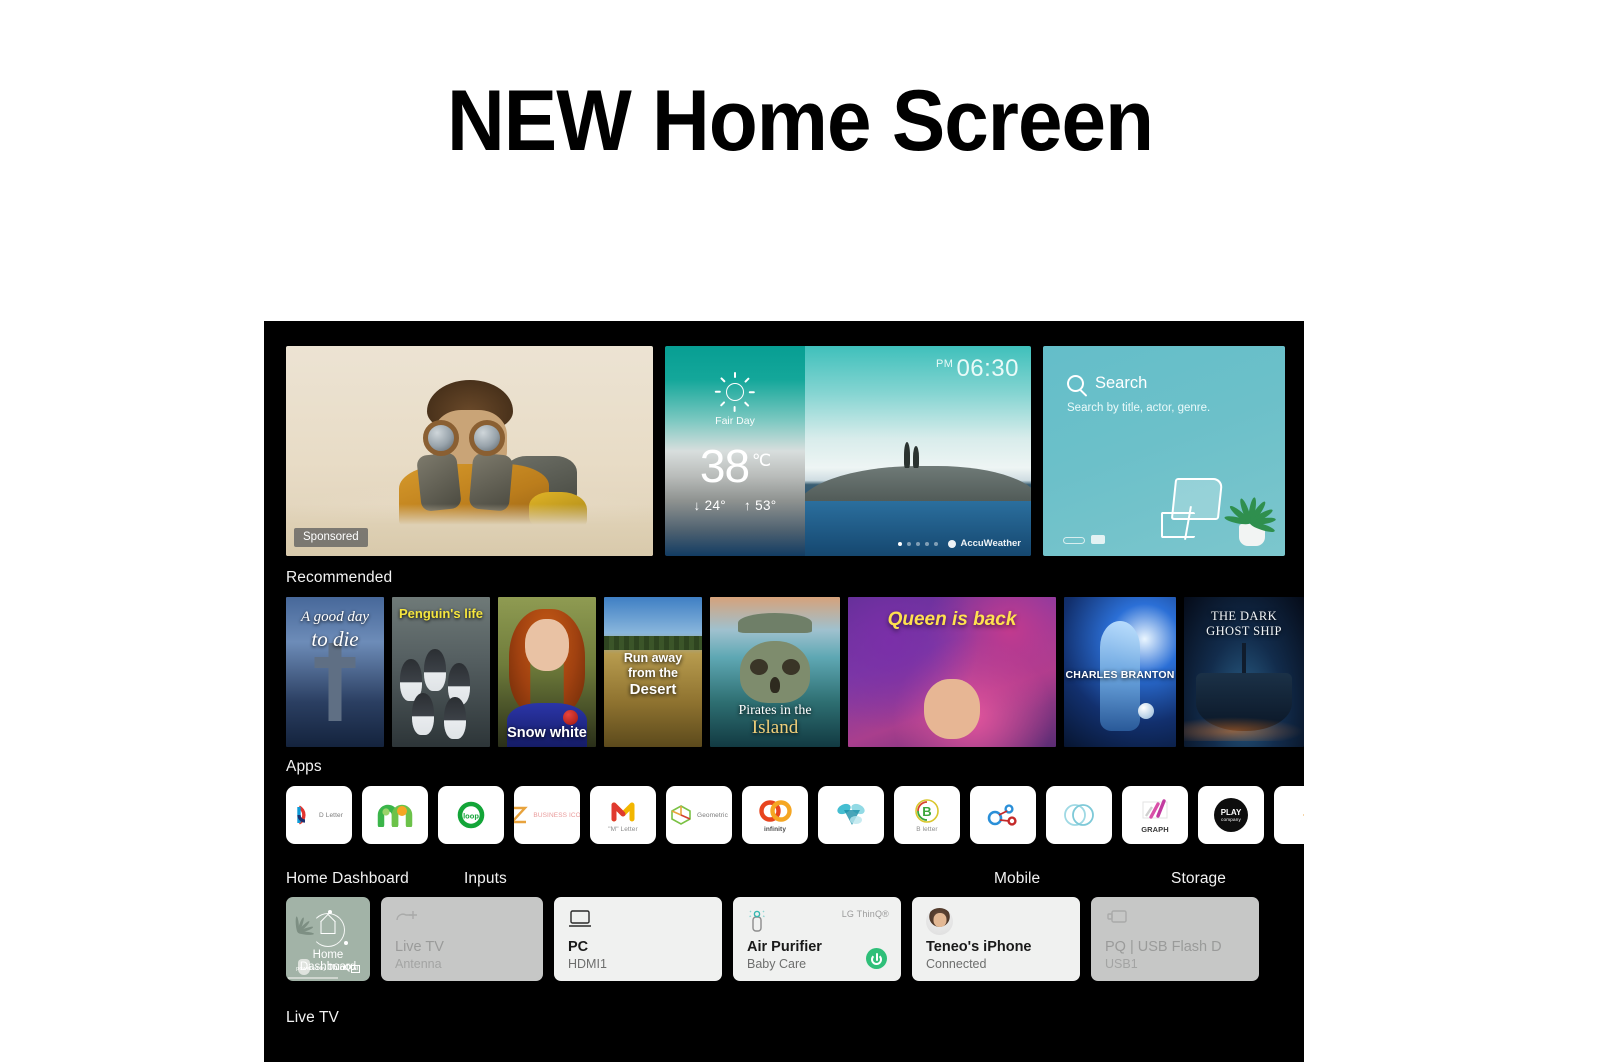  I want to click on weather-temperature: 38 ℃, so click(735, 466).